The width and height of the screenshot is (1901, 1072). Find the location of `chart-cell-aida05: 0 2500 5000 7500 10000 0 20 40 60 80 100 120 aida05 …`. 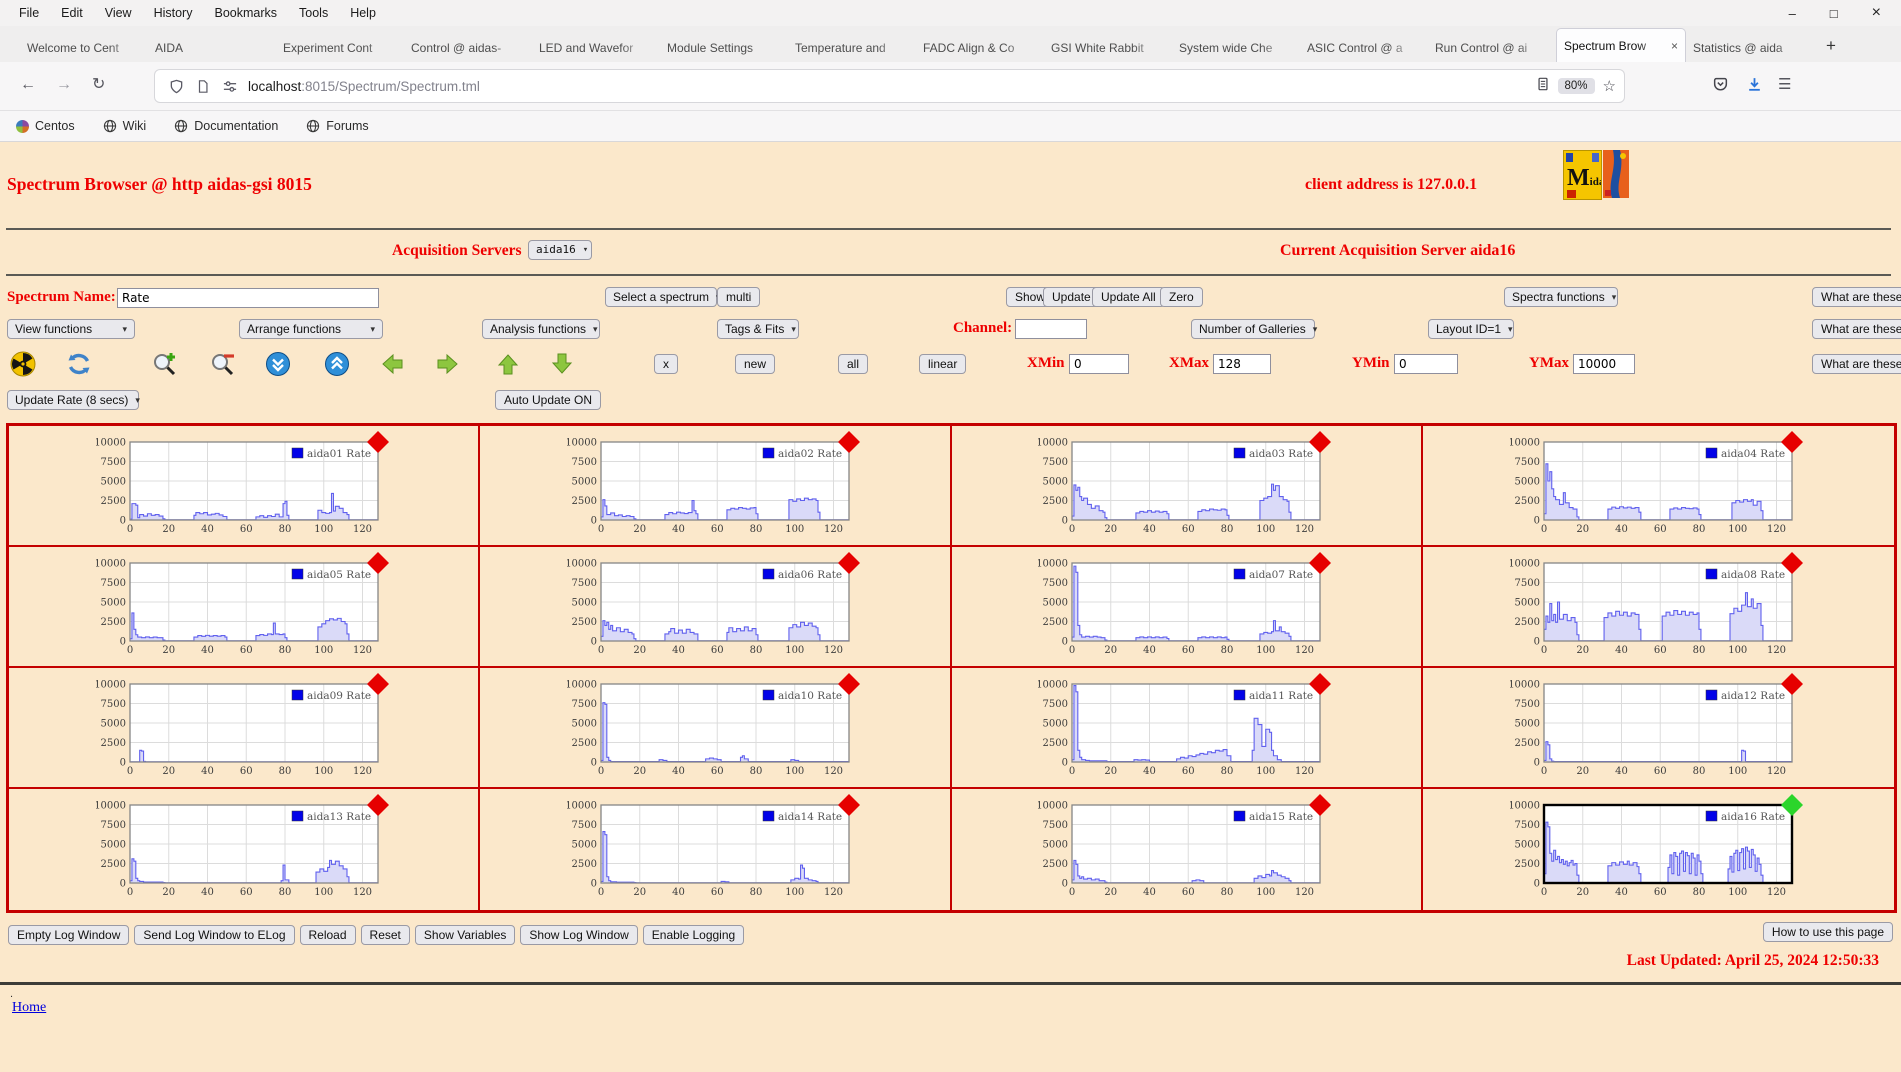

chart-cell-aida05: 0 2500 5000 7500 10000 0 20 40 60 80 100 120 aida05 … is located at coordinates (245, 607).